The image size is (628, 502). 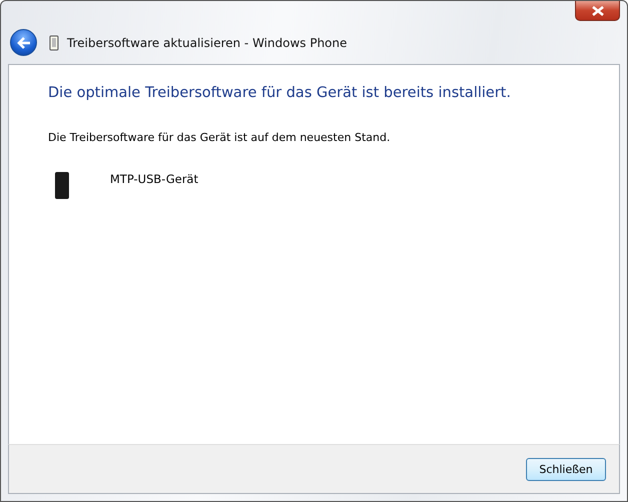 I want to click on close-icon, so click(x=597, y=11).